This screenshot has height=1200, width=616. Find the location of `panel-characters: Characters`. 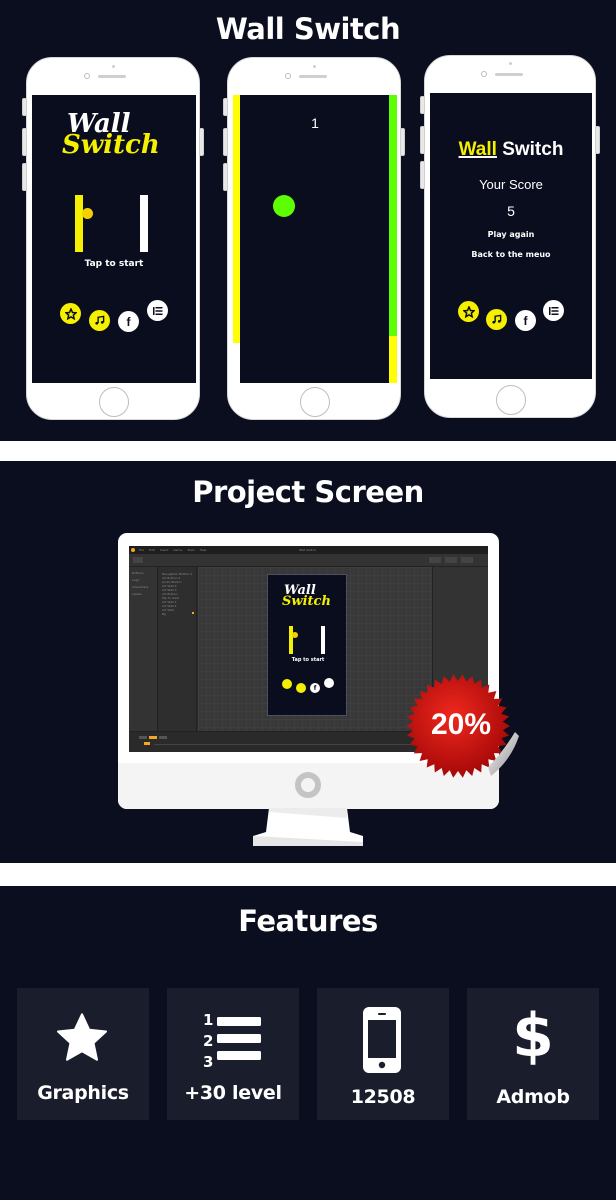

panel-characters: Characters is located at coordinates (140, 587).